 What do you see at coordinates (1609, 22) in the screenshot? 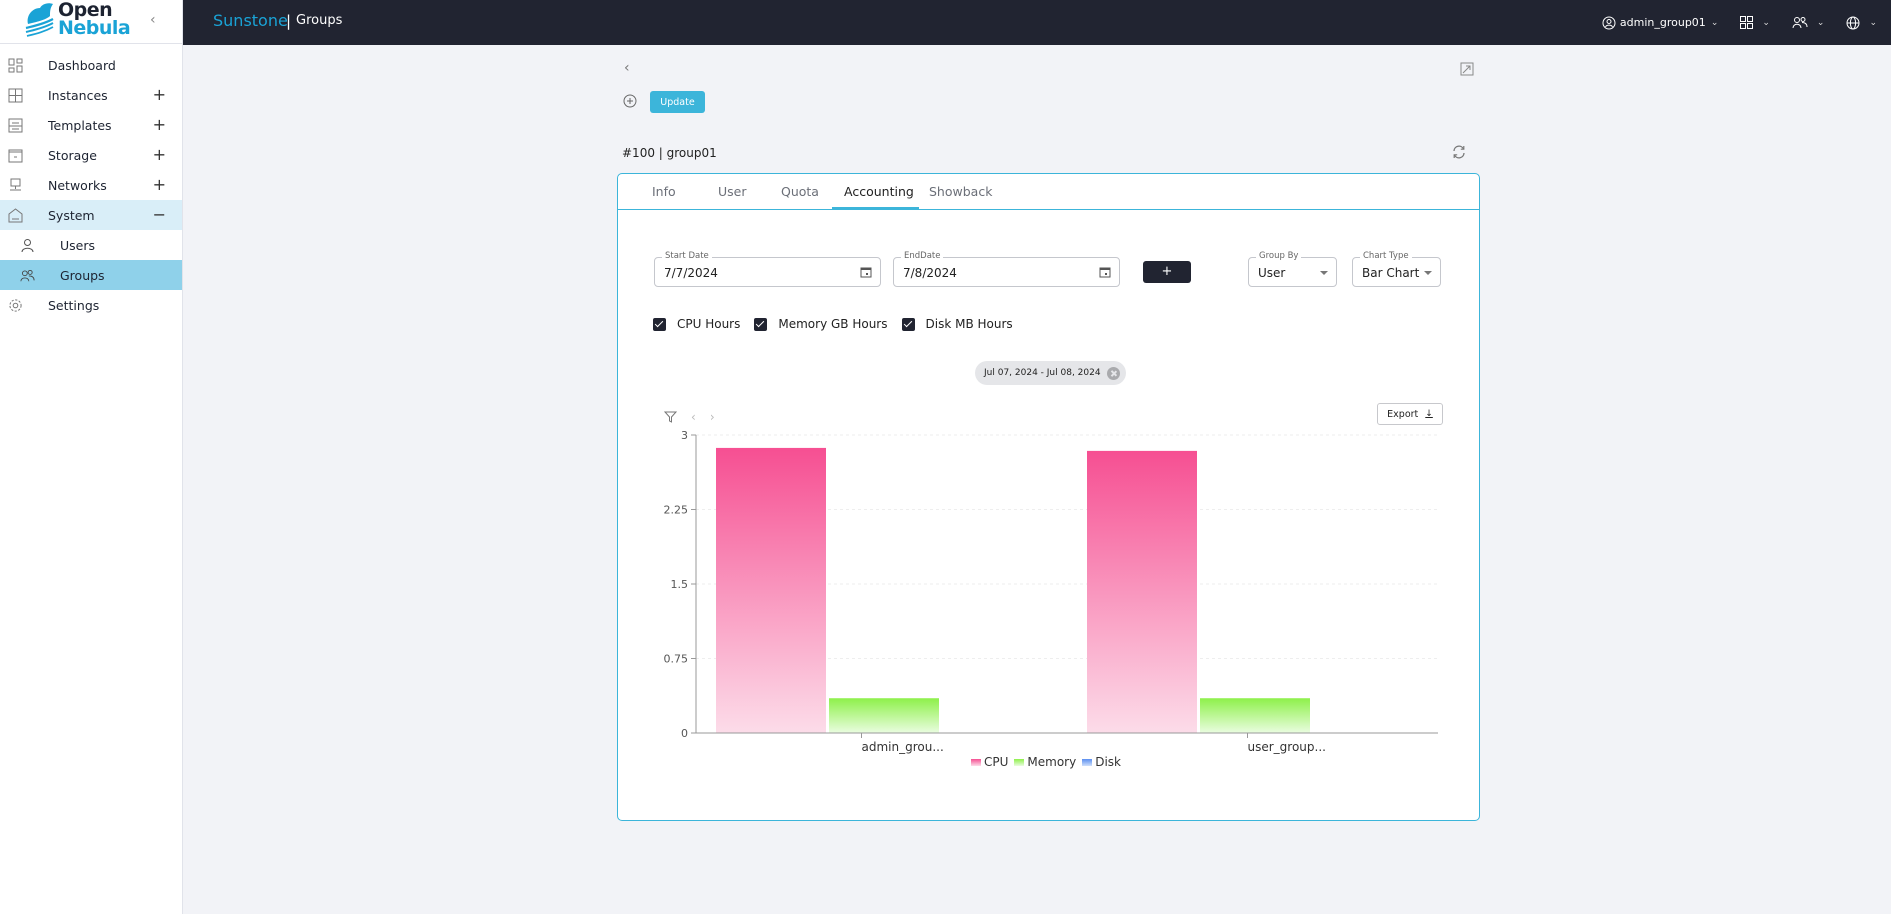
I see `user-circle-icon` at bounding box center [1609, 22].